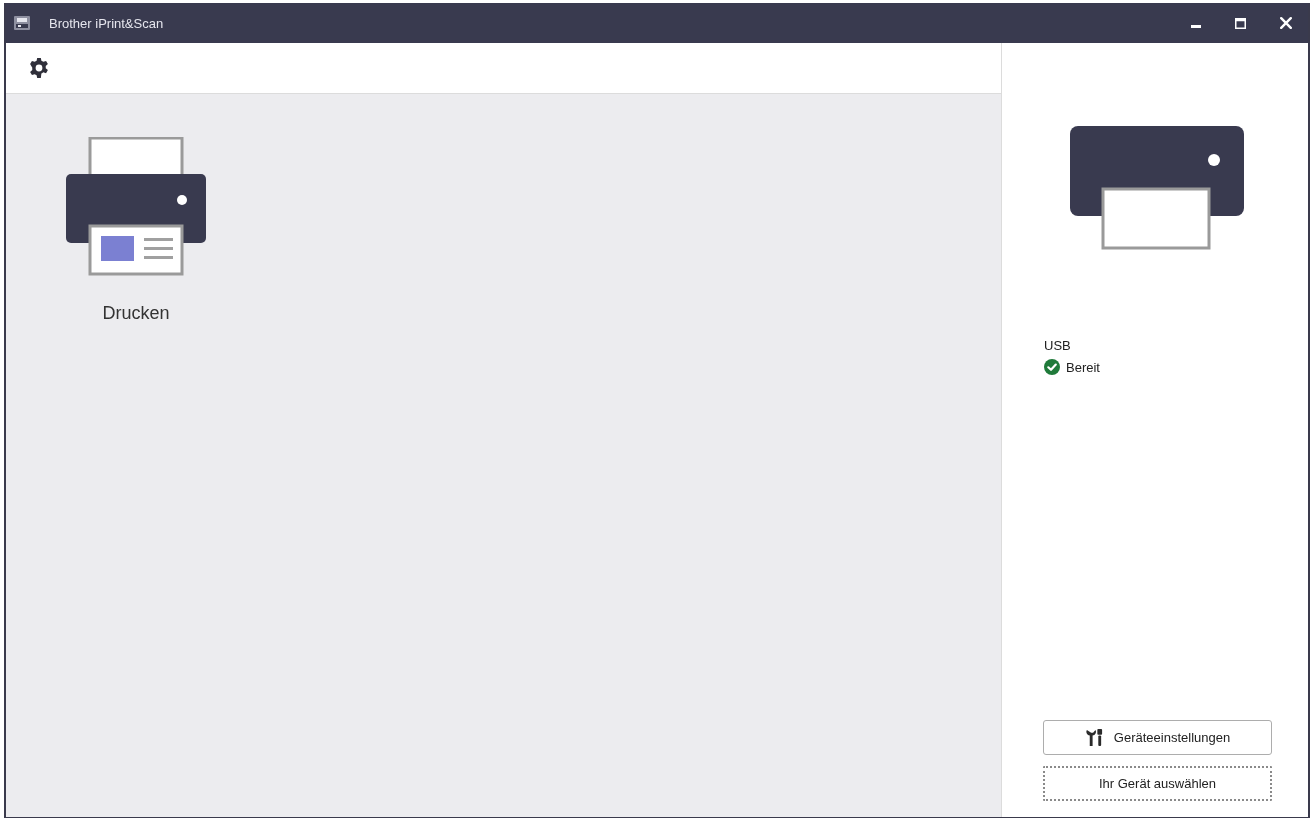  I want to click on check-icon, so click(1052, 367).